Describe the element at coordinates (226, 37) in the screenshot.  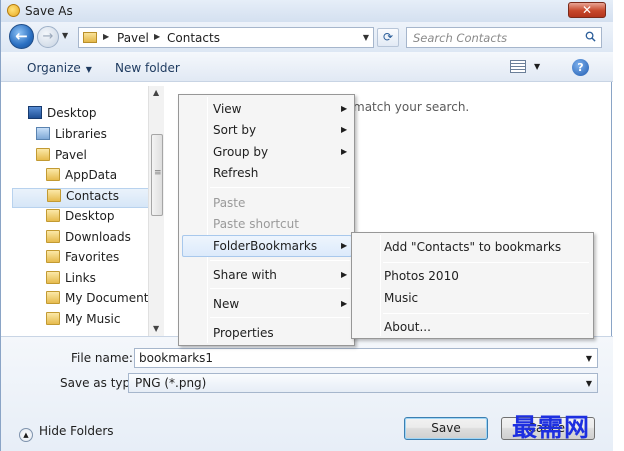
I see `address-bar: ▶ Pavel ▶ Contacts ▼` at that location.